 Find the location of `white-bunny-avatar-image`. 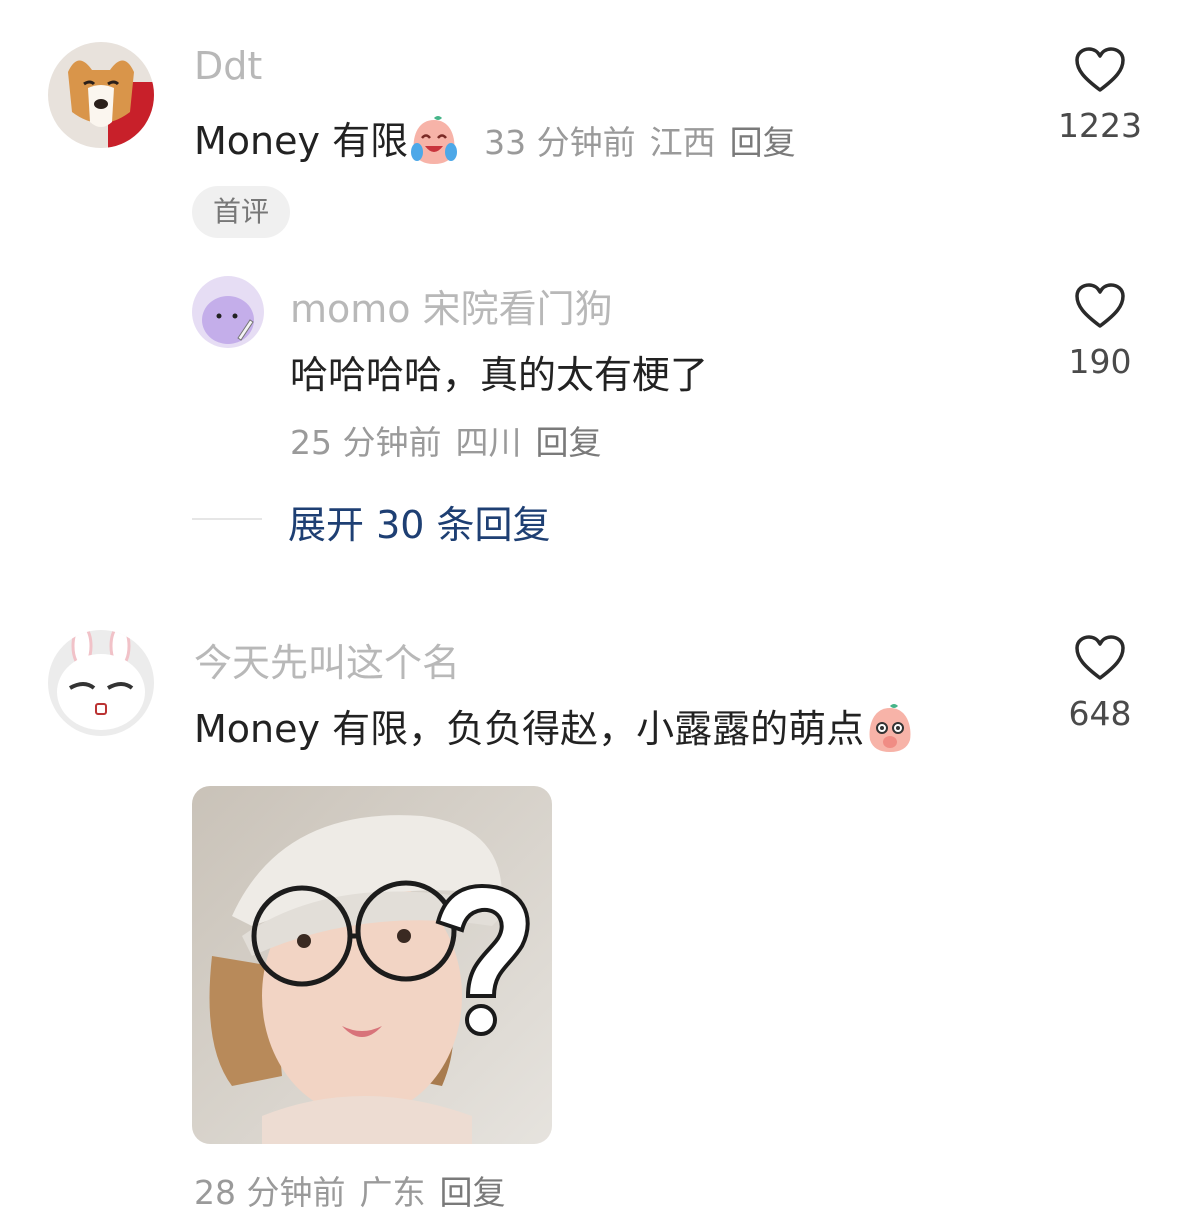

white-bunny-avatar-image is located at coordinates (101, 683).